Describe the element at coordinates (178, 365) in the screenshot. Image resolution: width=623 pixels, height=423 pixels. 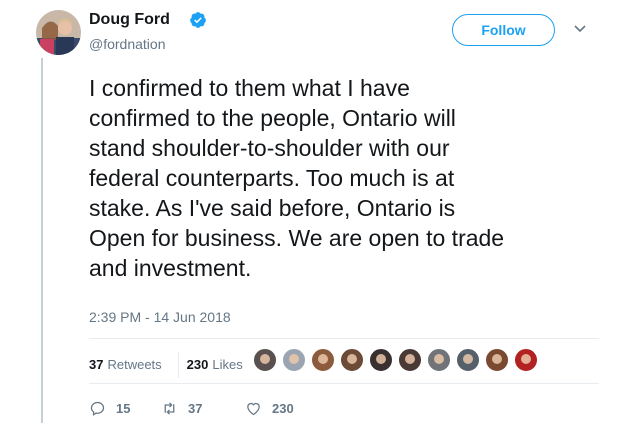
I see `stat-separator` at that location.